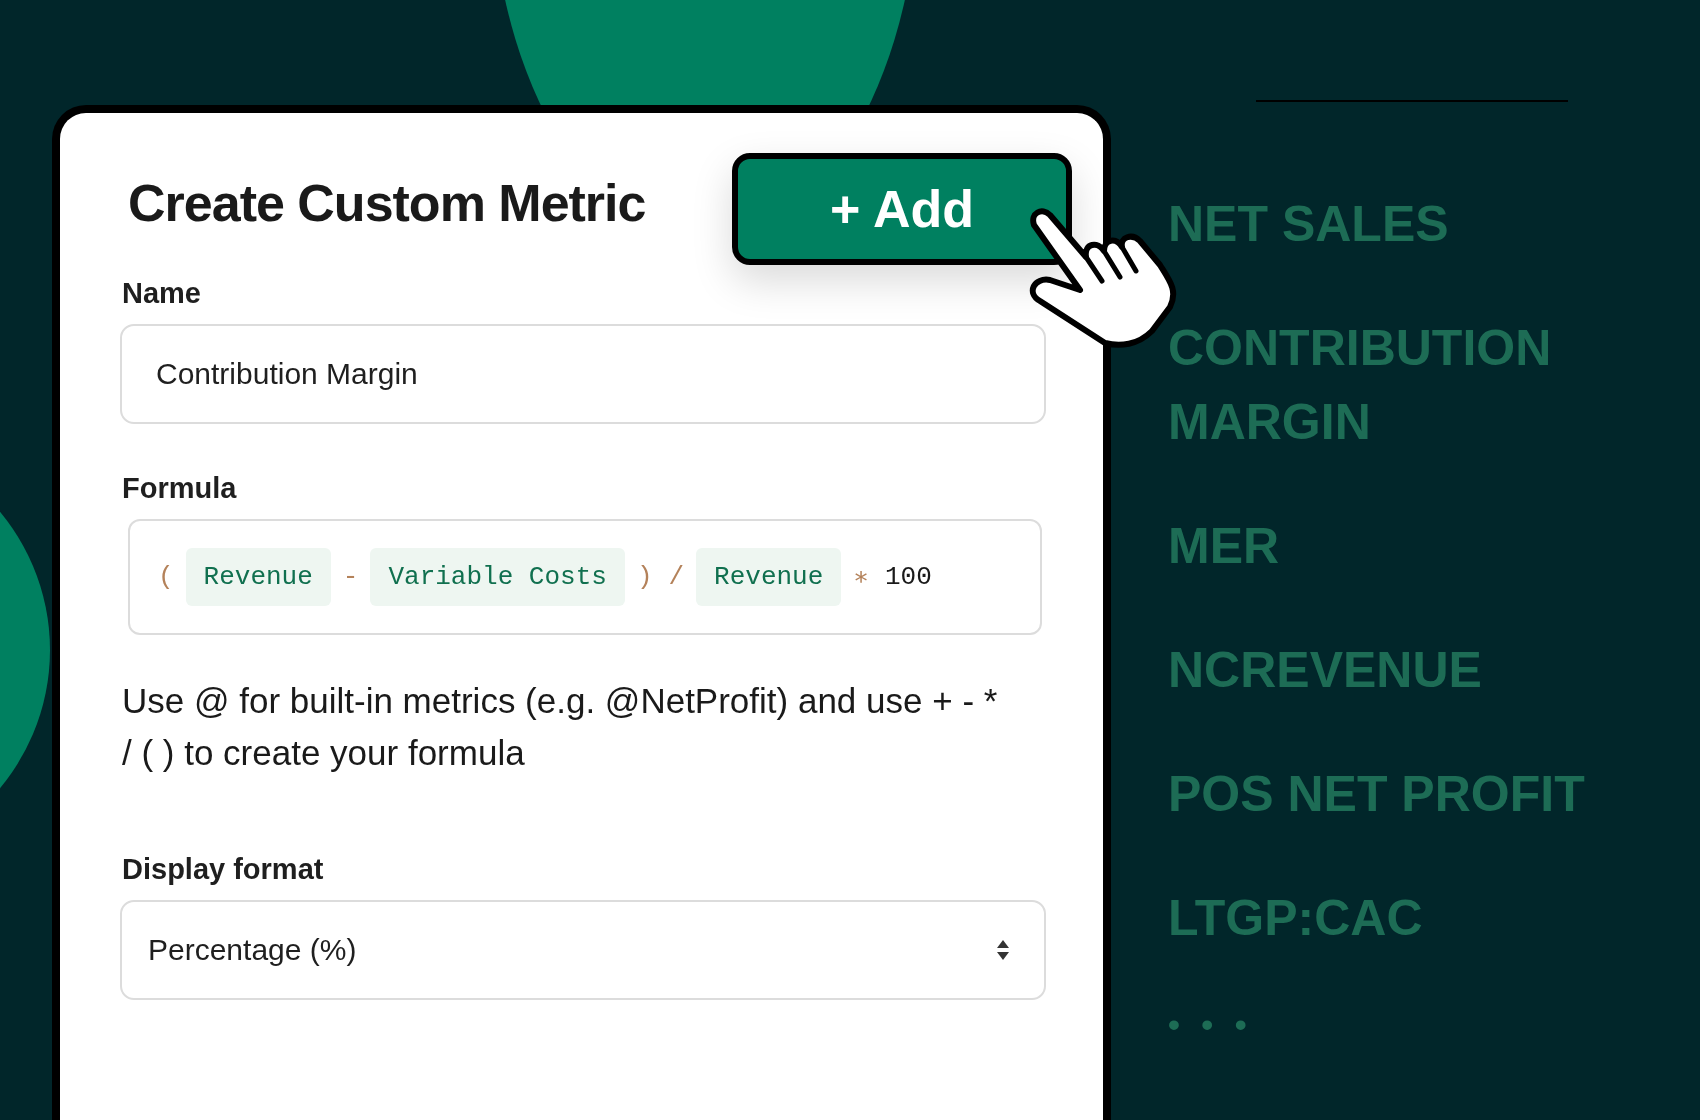 The height and width of the screenshot is (1120, 1700). Describe the element at coordinates (676, 577) in the screenshot. I see `operator: /` at that location.